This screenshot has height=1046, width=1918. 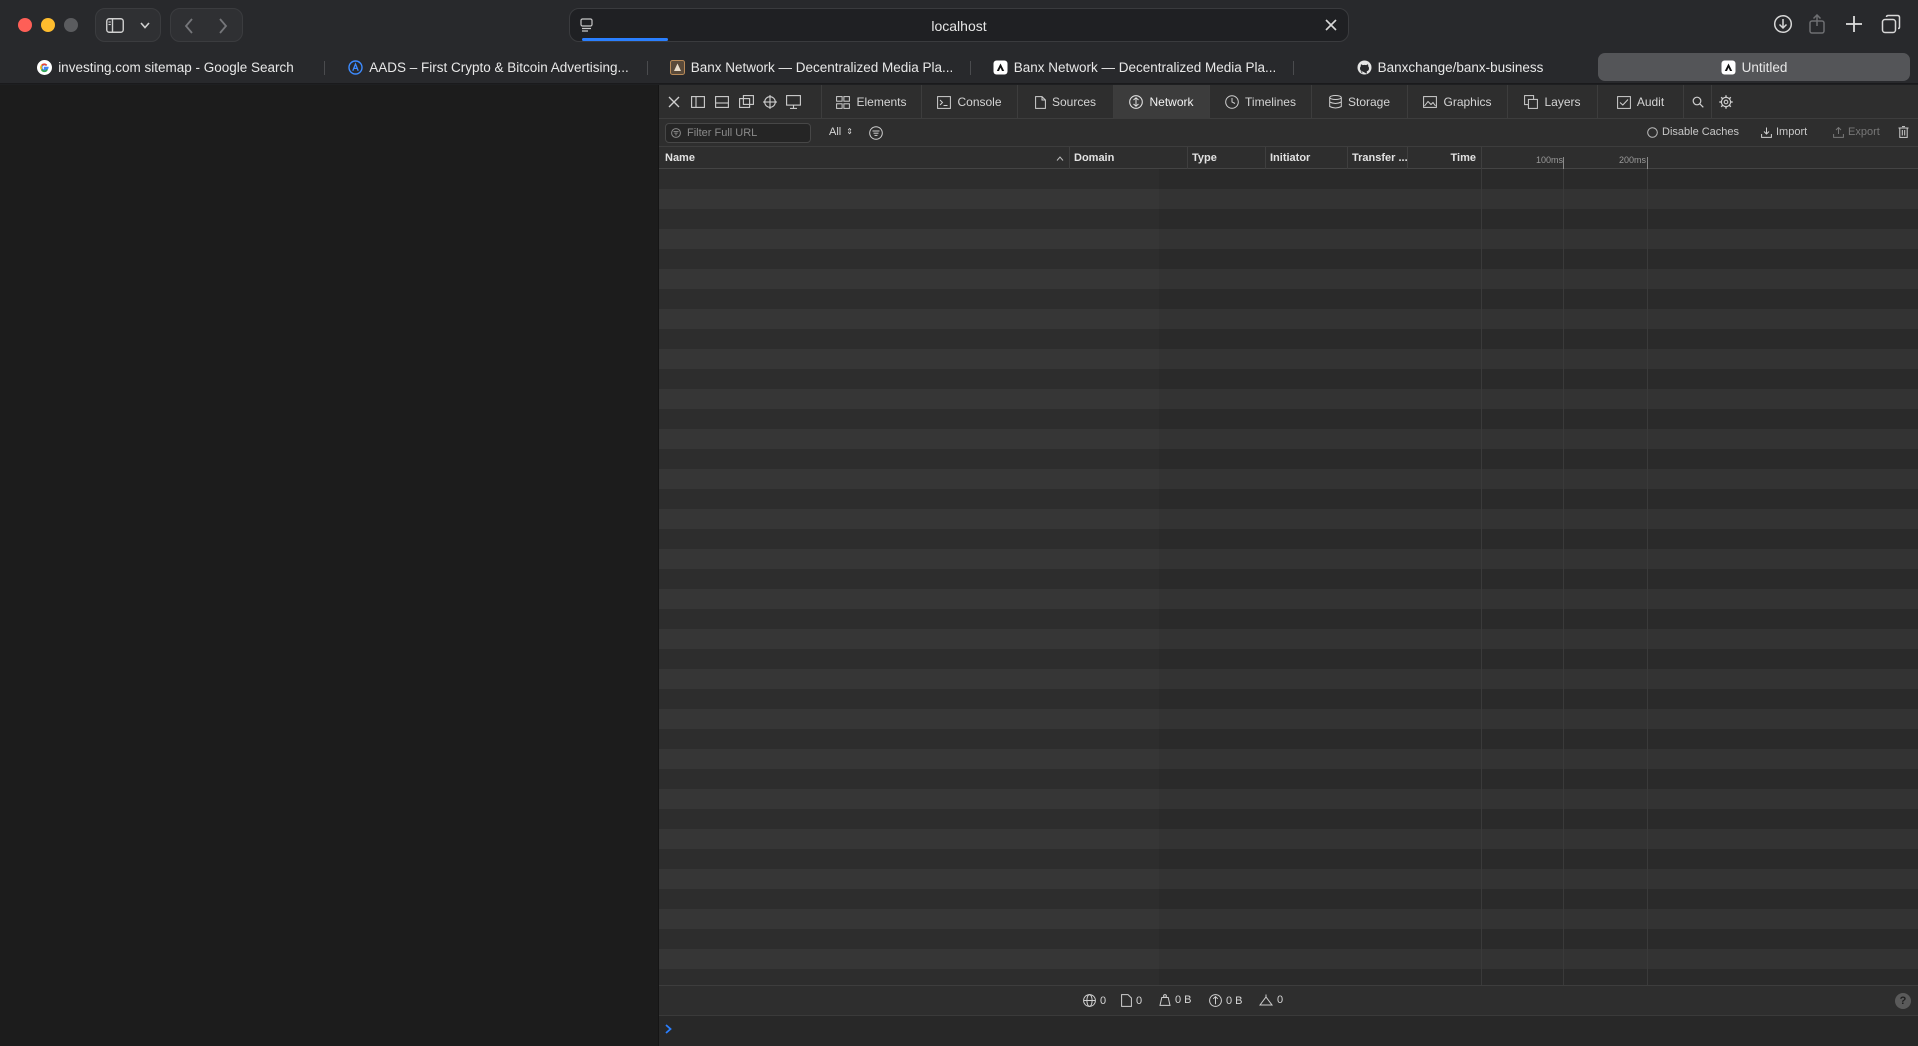 I want to click on resource-type-select: All ⇕, so click(x=841, y=132).